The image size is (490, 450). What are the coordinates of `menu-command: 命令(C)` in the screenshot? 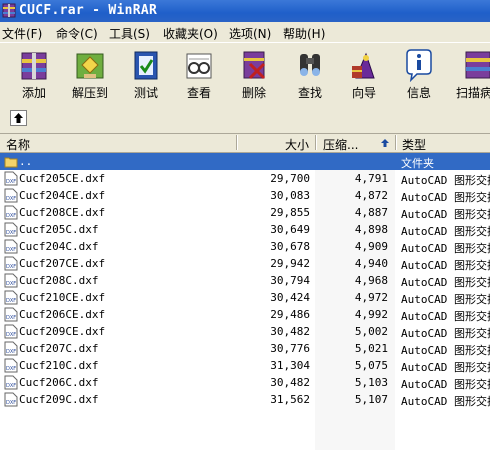 It's located at (77, 33).